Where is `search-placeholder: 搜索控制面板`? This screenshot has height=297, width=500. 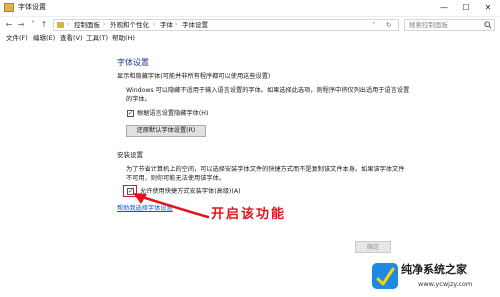
search-placeholder: 搜索控制面板 is located at coordinates (428, 25).